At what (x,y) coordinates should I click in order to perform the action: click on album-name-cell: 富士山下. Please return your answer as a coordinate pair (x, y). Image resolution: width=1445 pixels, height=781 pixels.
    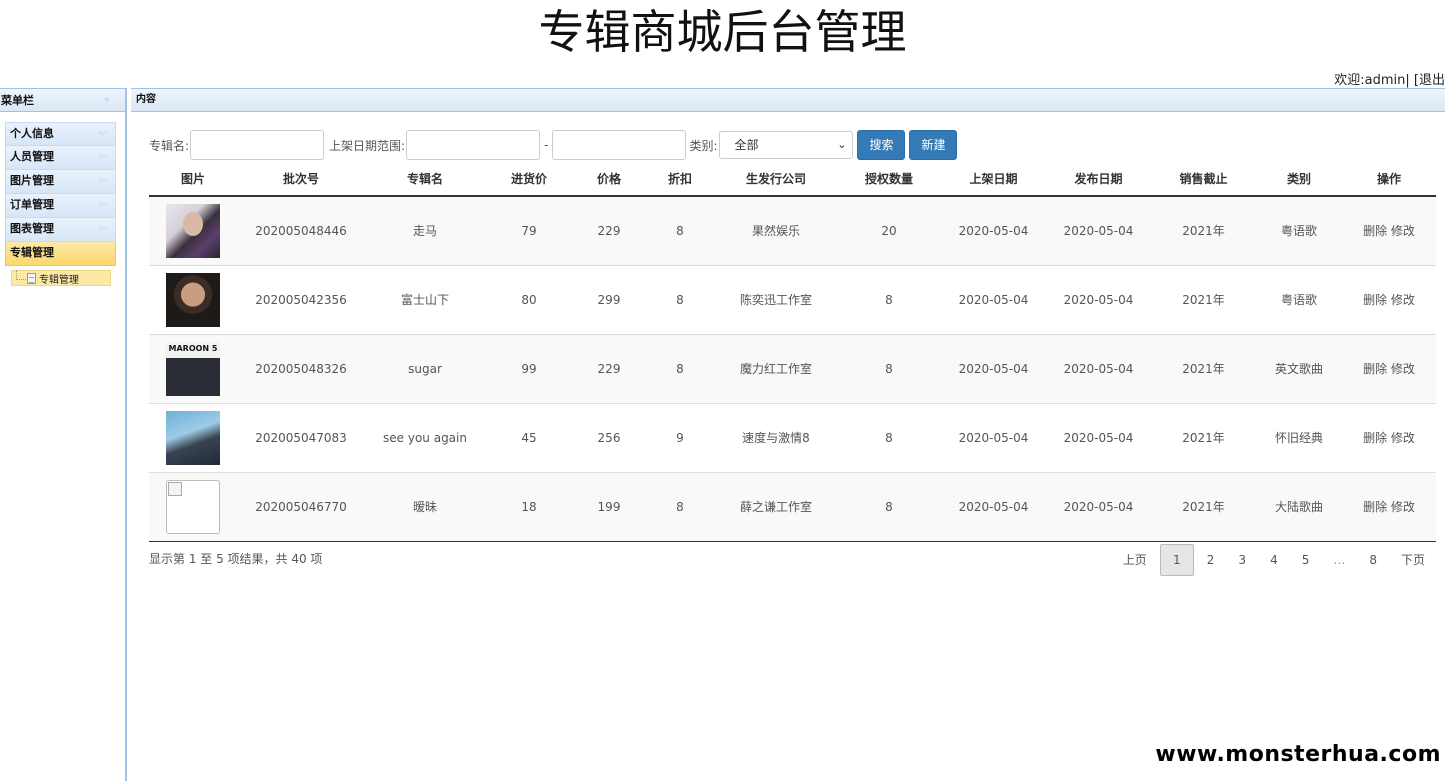
    Looking at the image, I should click on (425, 299).